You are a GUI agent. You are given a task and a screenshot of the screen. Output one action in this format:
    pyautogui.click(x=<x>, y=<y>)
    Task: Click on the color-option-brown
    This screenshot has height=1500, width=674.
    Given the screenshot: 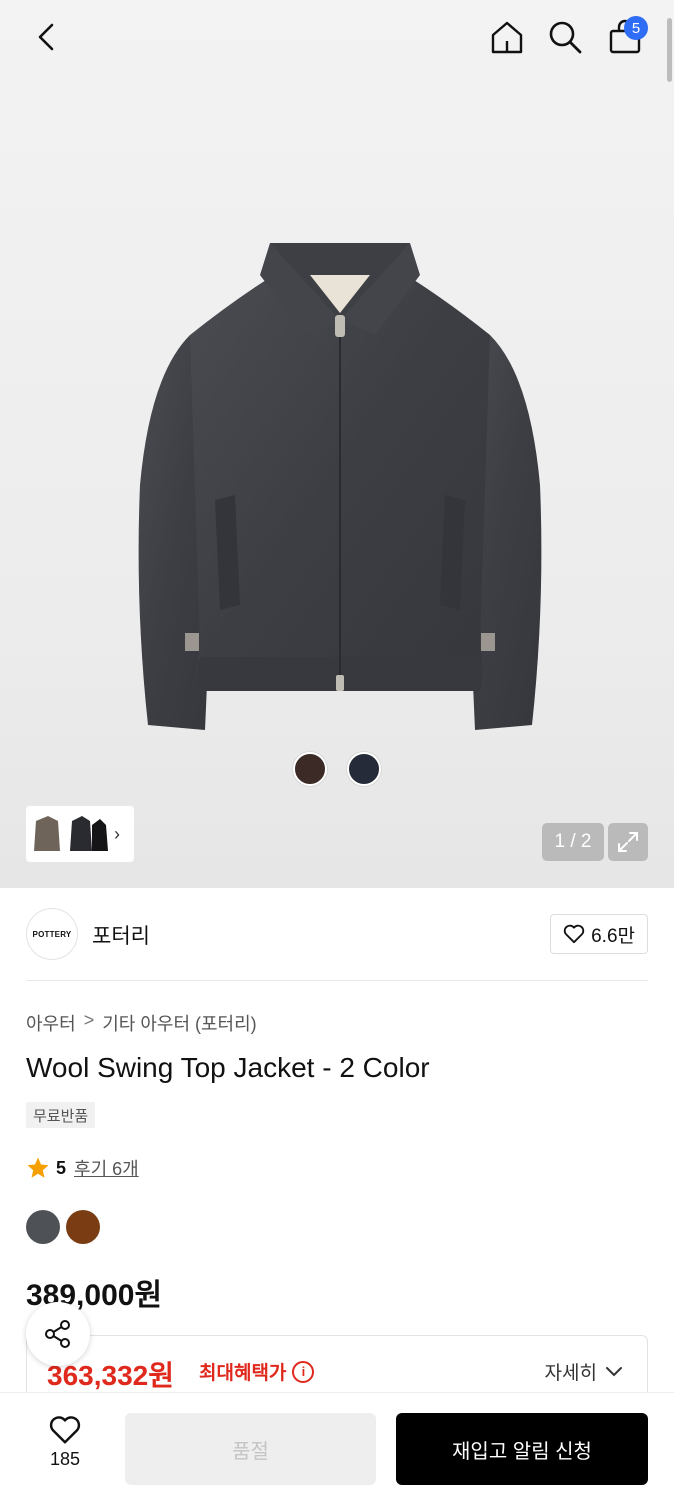 What is the action you would take?
    pyautogui.click(x=83, y=1227)
    